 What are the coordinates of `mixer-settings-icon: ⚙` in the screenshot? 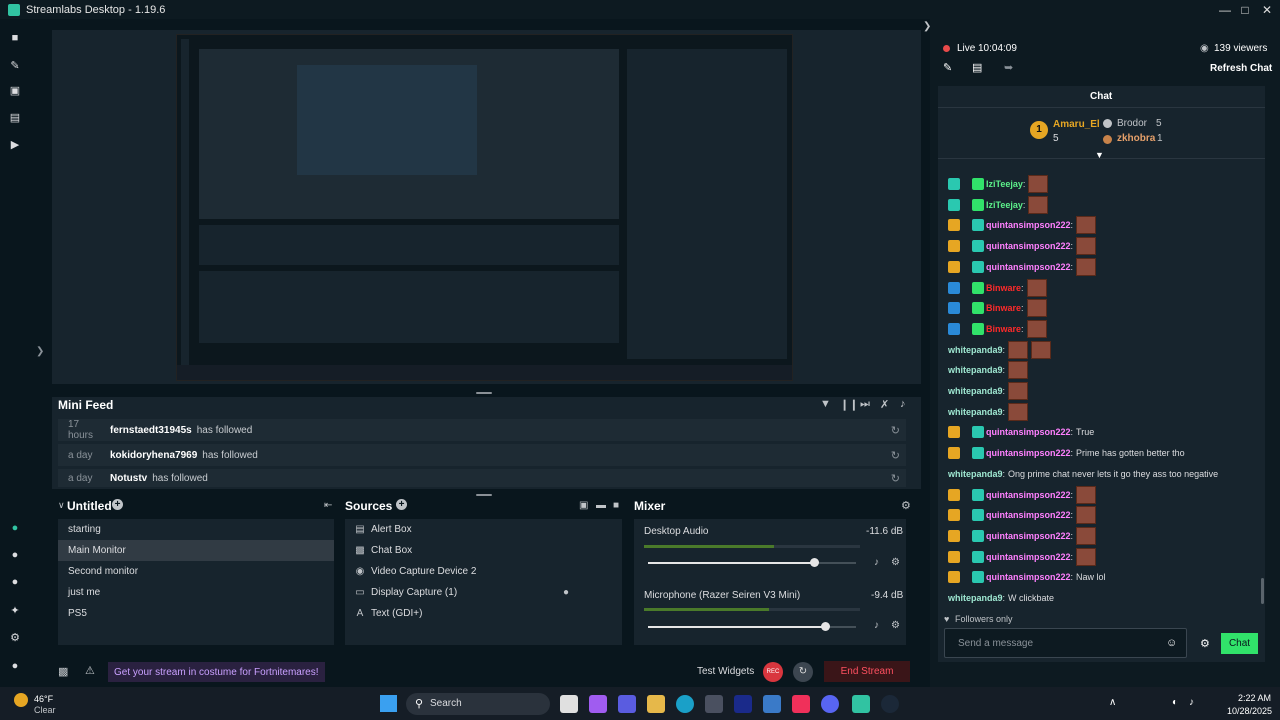 It's located at (906, 505).